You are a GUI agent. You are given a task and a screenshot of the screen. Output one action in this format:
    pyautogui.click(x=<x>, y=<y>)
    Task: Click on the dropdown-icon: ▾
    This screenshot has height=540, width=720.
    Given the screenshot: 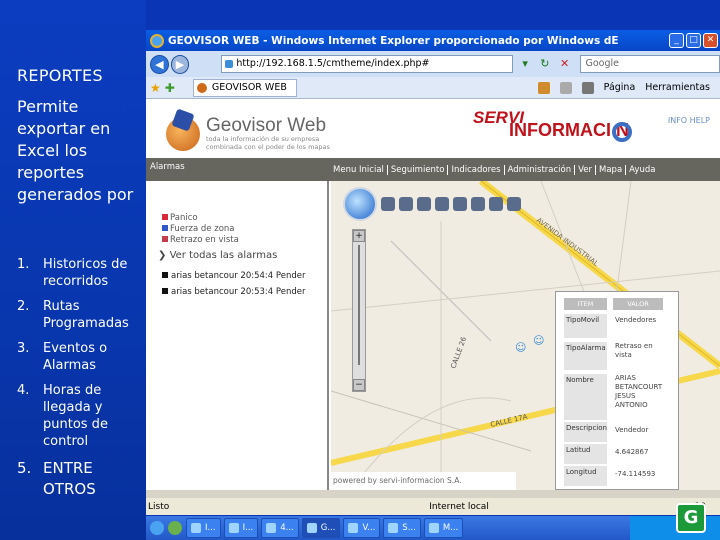 What is the action you would take?
    pyautogui.click(x=525, y=64)
    